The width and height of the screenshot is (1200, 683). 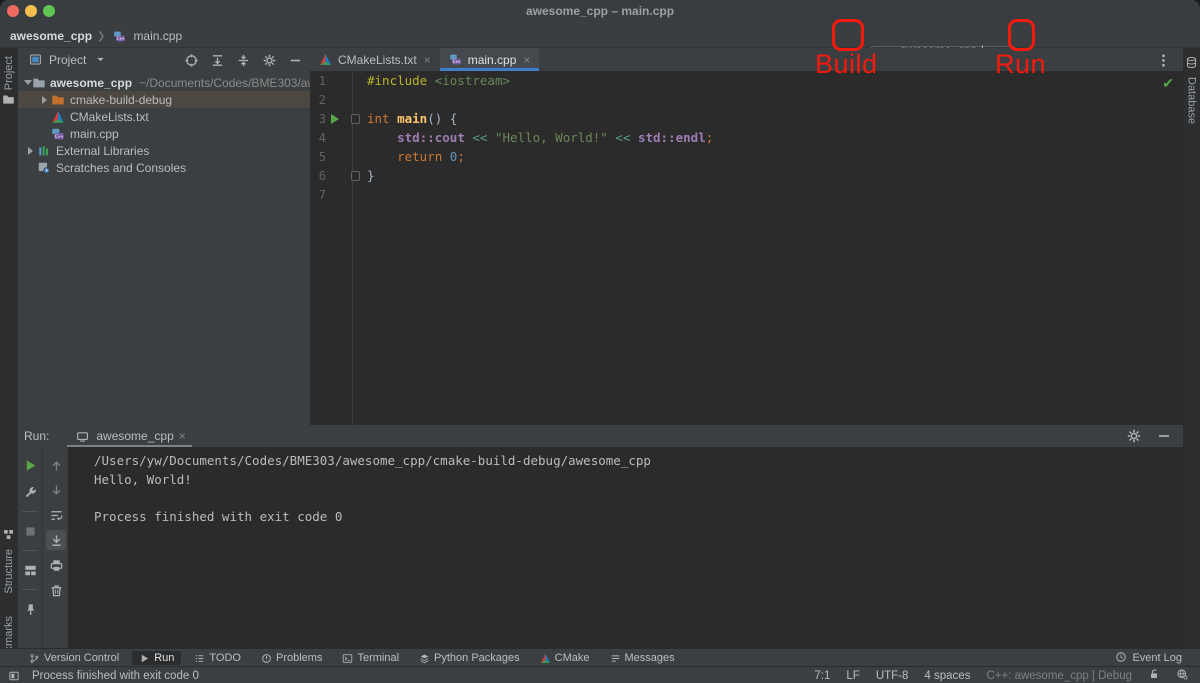 I want to click on inspections-ok-icon: ✔, so click(x=1168, y=83).